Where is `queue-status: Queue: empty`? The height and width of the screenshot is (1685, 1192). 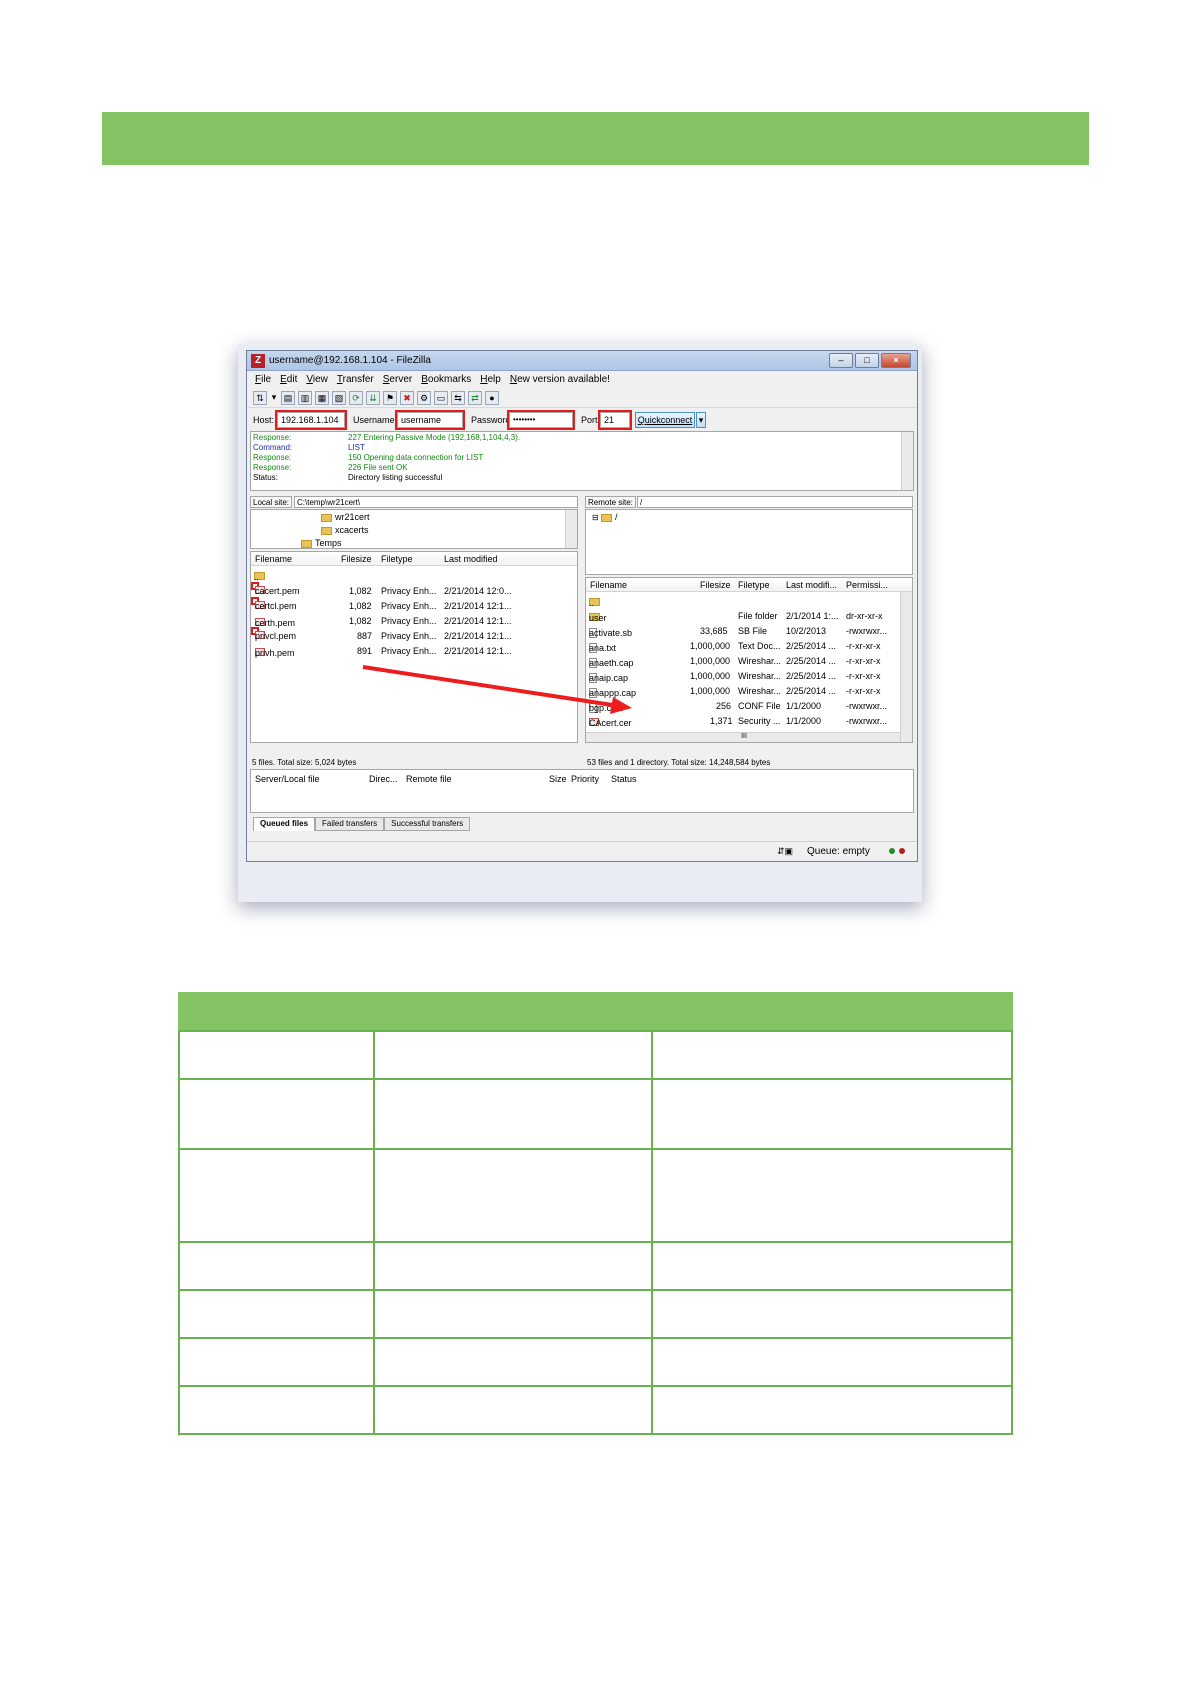 queue-status: Queue: empty is located at coordinates (838, 851).